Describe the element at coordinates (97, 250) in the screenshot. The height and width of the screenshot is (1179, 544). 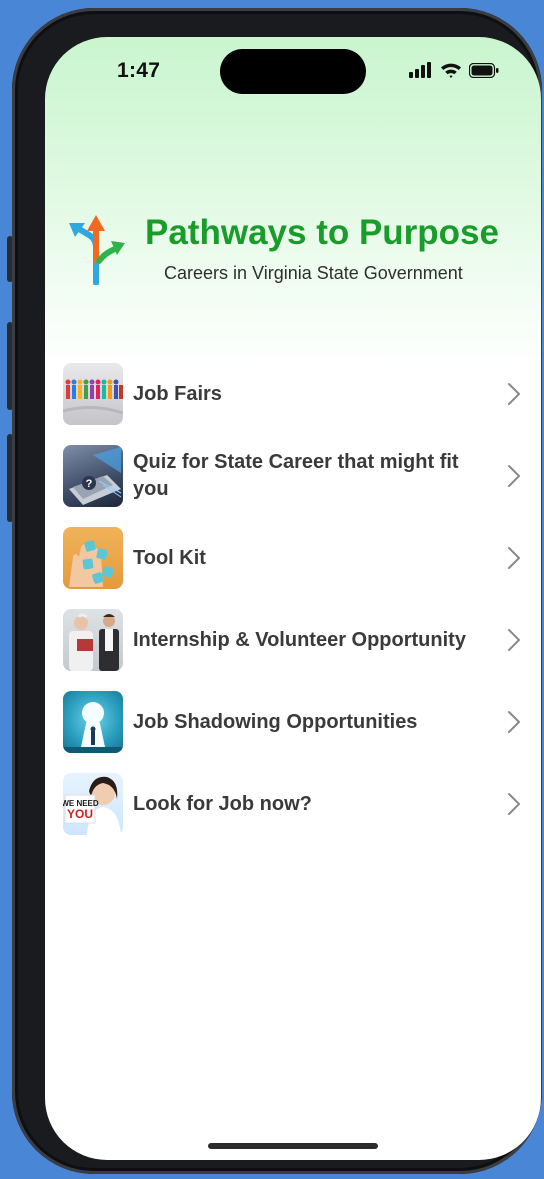
I see `diverging-arrows-logo-icon` at that location.